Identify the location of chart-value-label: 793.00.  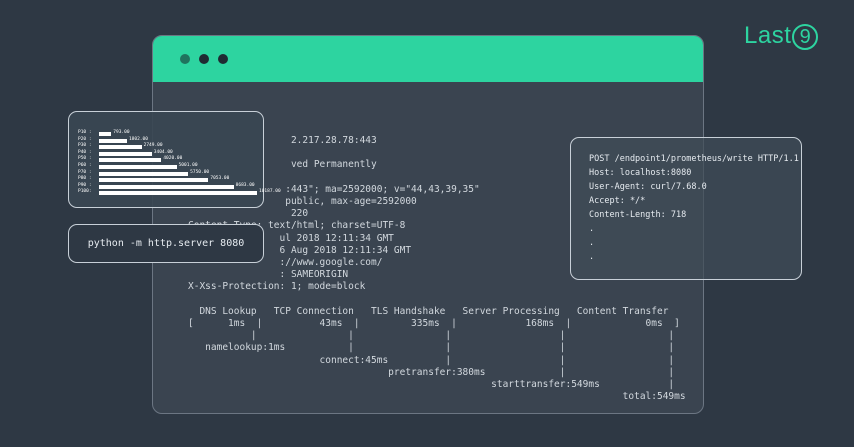
(121, 132).